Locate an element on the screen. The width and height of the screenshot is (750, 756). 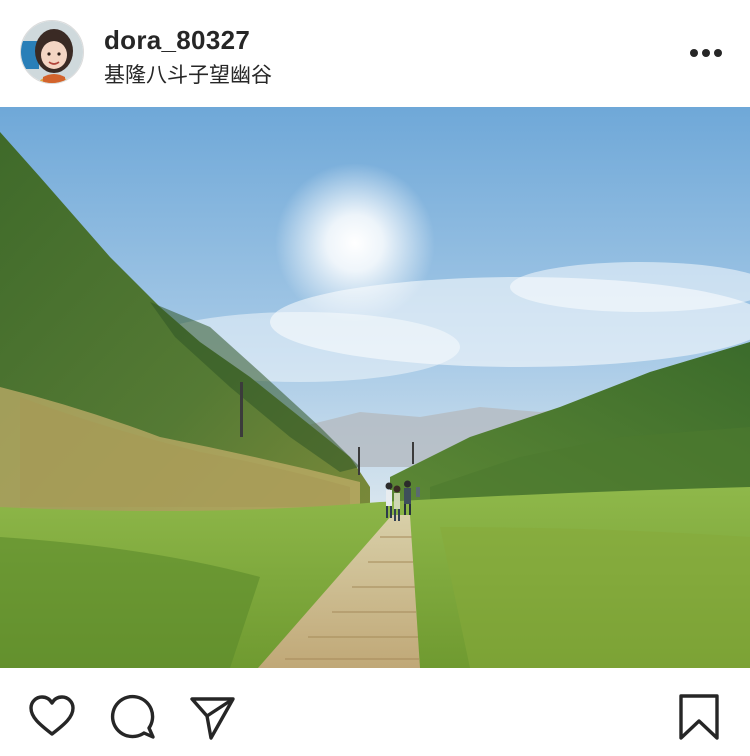
more-options-button is located at coordinates (706, 53).